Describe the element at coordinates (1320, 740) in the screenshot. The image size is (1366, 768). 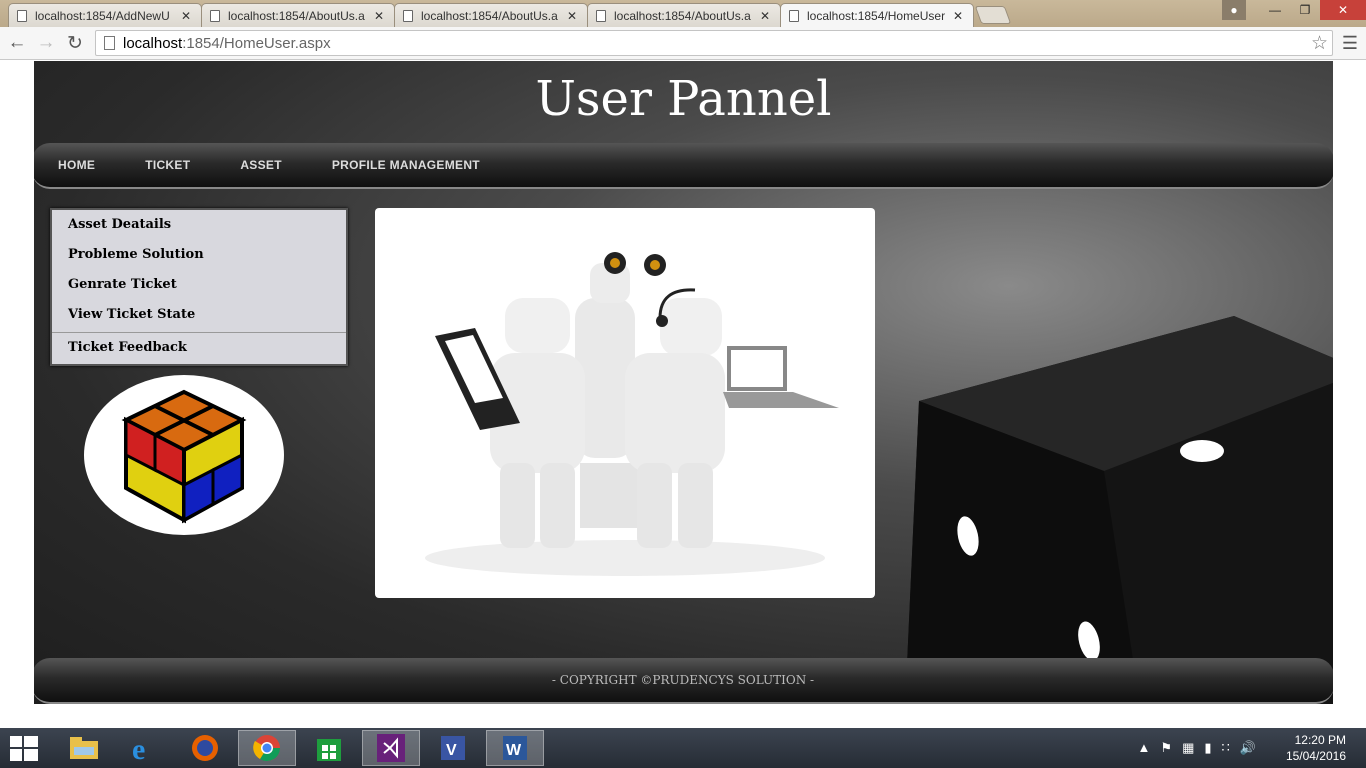
I see `clock-time: 12:20 PM` at that location.